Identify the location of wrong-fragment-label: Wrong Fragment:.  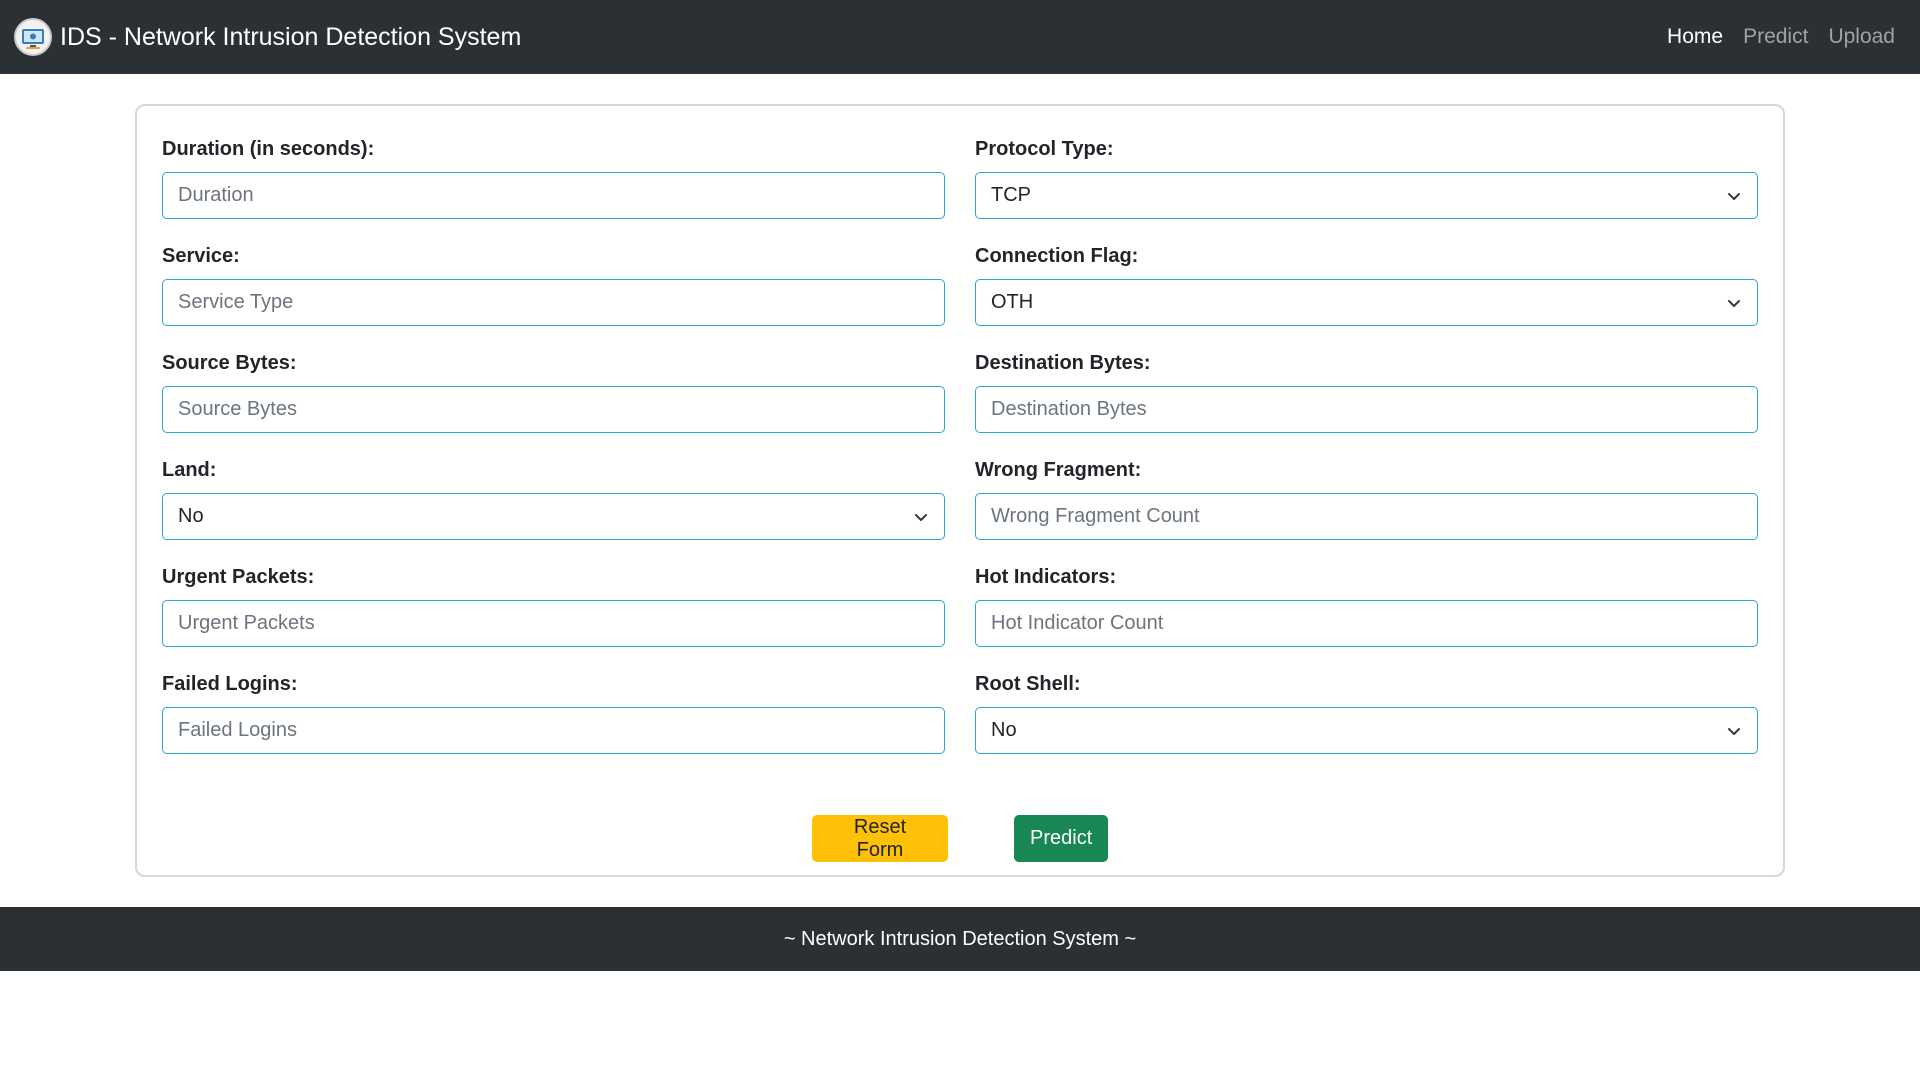
(1058, 470).